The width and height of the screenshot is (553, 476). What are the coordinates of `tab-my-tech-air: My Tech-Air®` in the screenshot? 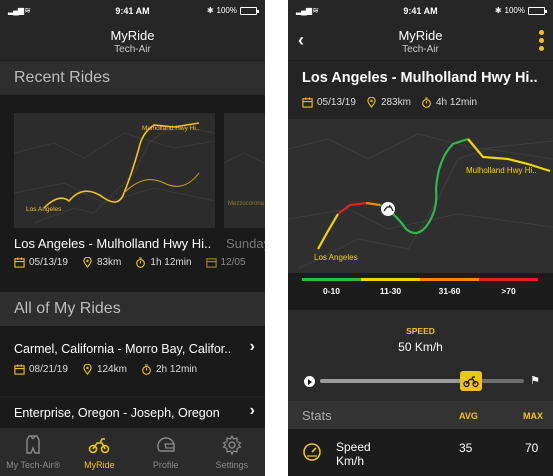 It's located at (33, 452).